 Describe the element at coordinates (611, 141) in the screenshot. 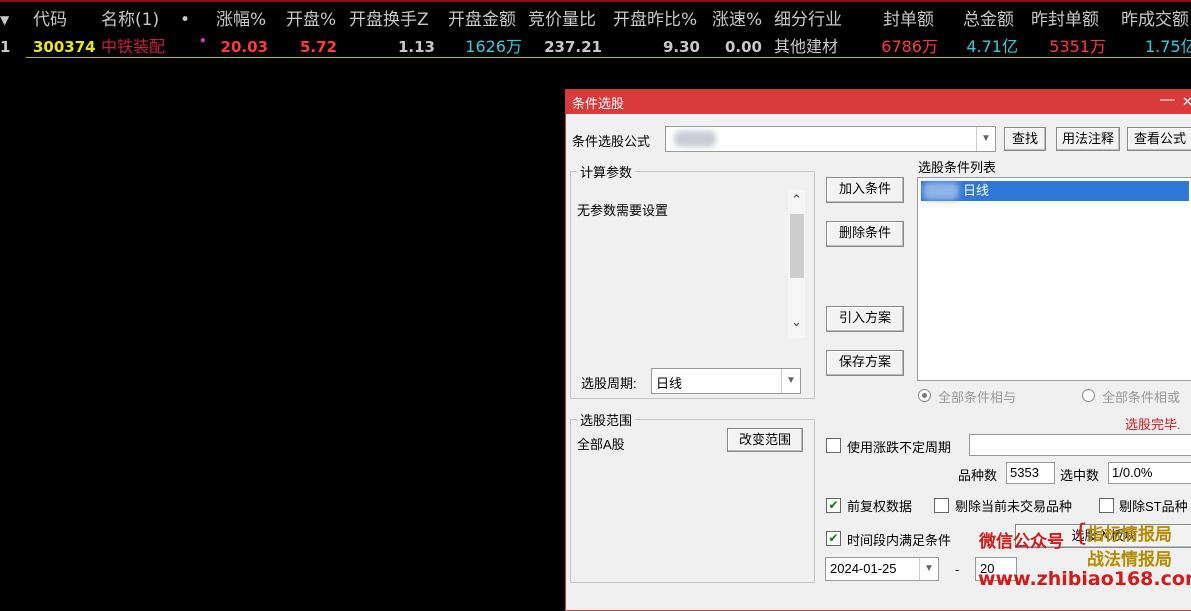

I see `formula-label: 条件选股公式` at that location.